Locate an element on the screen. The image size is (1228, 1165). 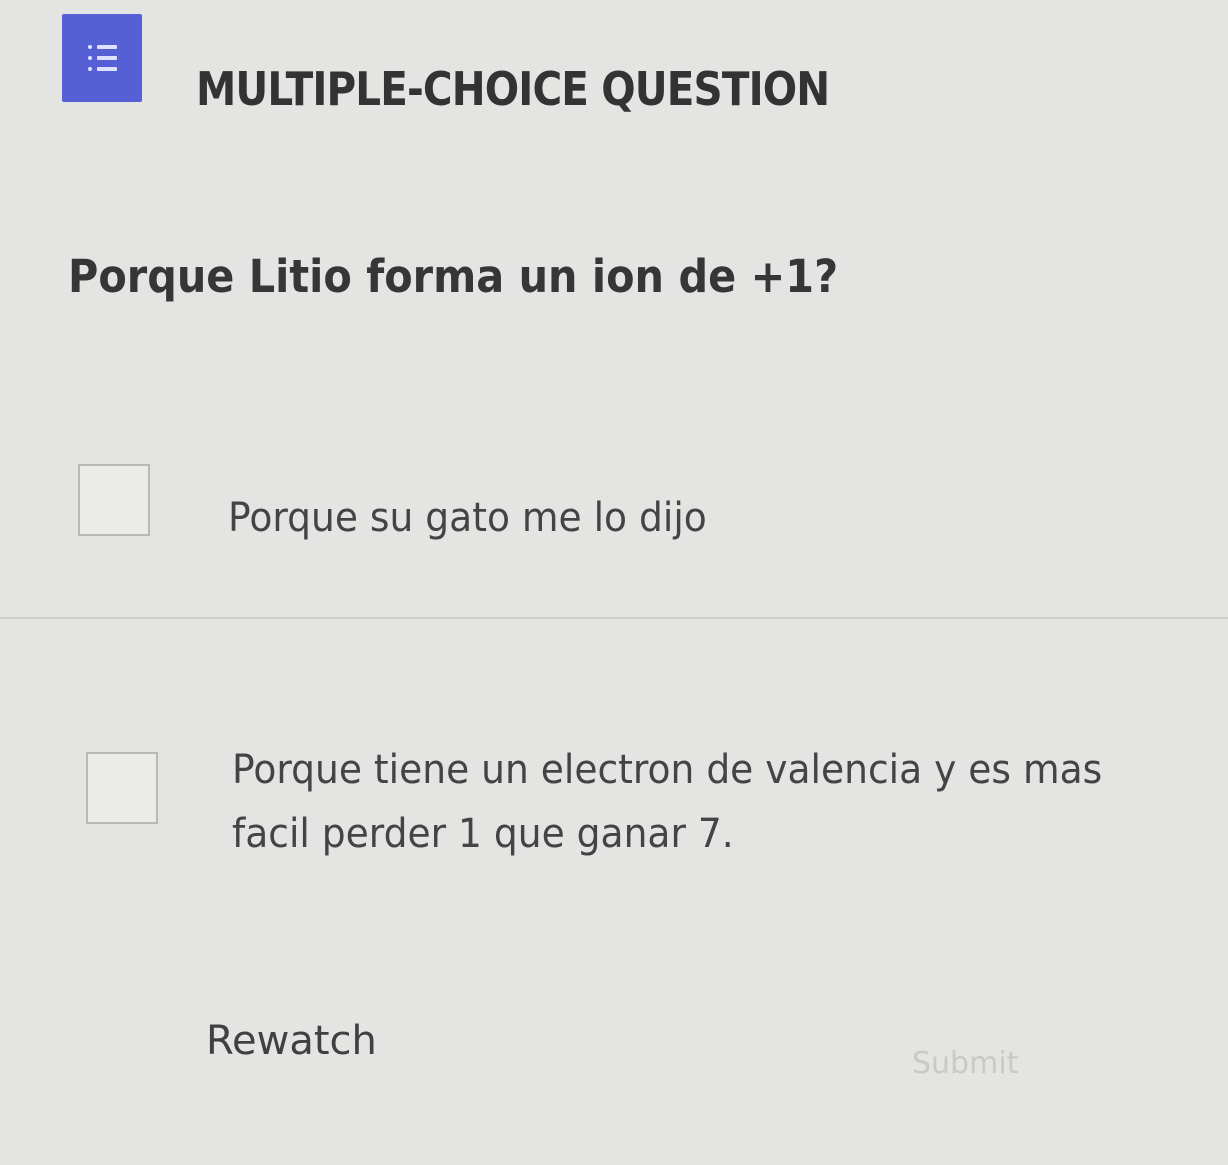
option-1-label: Porque su gato me lo dijo is located at coordinates (467, 518).